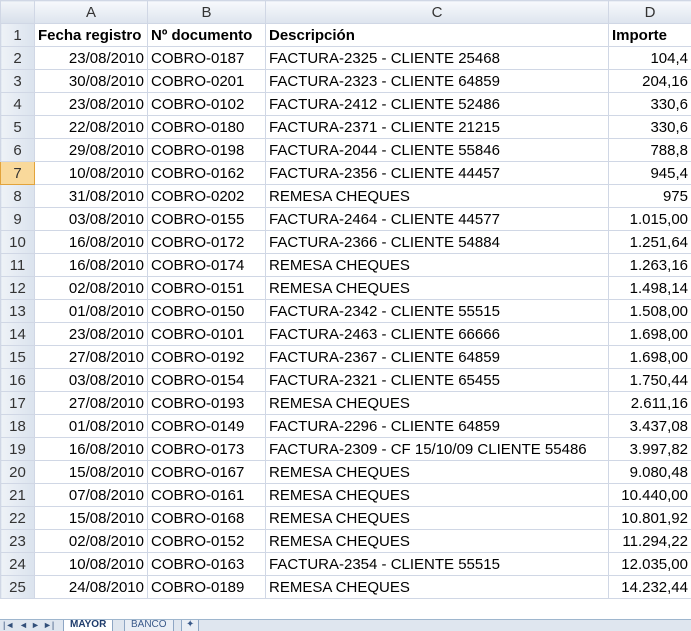 The height and width of the screenshot is (631, 691). What do you see at coordinates (18, 495) in the screenshot?
I see `row-header: 21` at bounding box center [18, 495].